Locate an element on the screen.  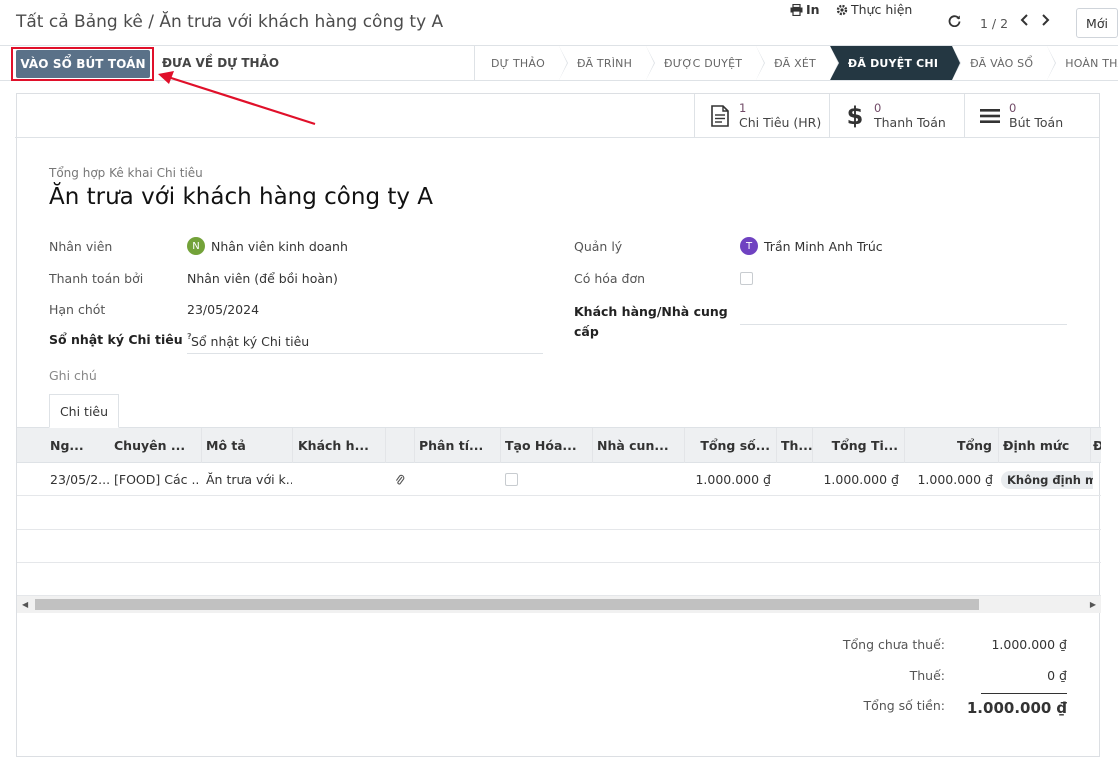
pager-next-button is located at coordinates (1045, 20).